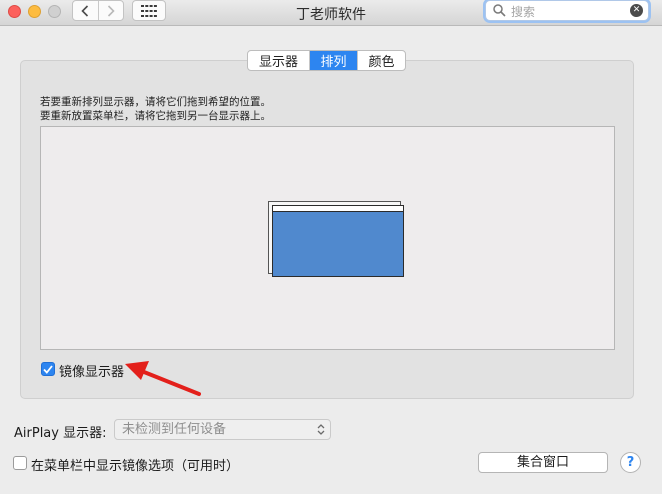 The height and width of the screenshot is (494, 662). I want to click on tab-arrangement: 排列, so click(333, 60).